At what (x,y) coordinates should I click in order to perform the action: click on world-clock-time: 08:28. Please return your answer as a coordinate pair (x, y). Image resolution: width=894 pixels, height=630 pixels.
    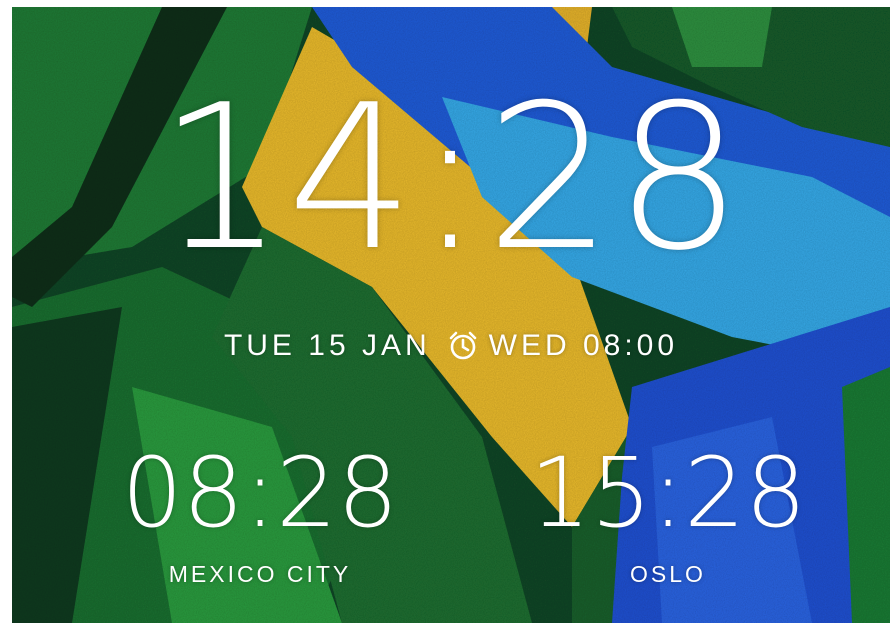
    Looking at the image, I should click on (260, 493).